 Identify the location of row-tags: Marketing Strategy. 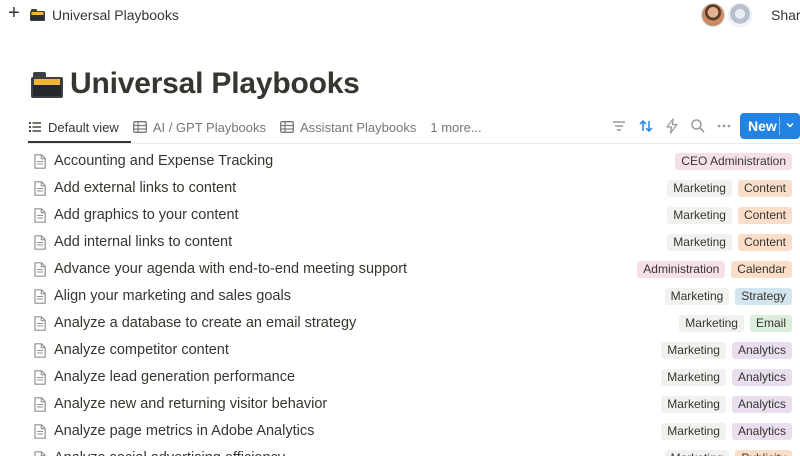
(725, 296).